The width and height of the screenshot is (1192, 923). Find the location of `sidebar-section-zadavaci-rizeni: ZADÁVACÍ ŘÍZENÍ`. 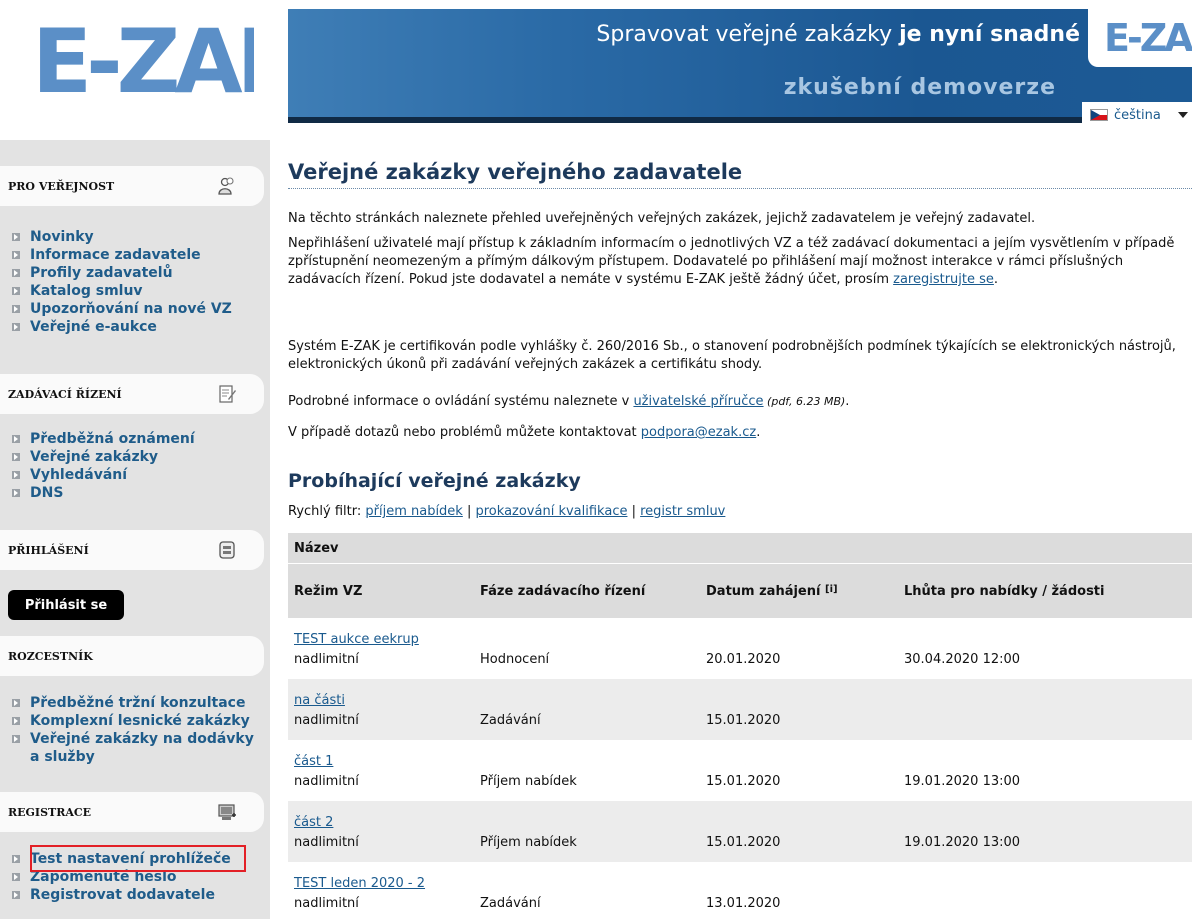

sidebar-section-zadavaci-rizeni: ZADÁVACÍ ŘÍZENÍ is located at coordinates (132, 394).